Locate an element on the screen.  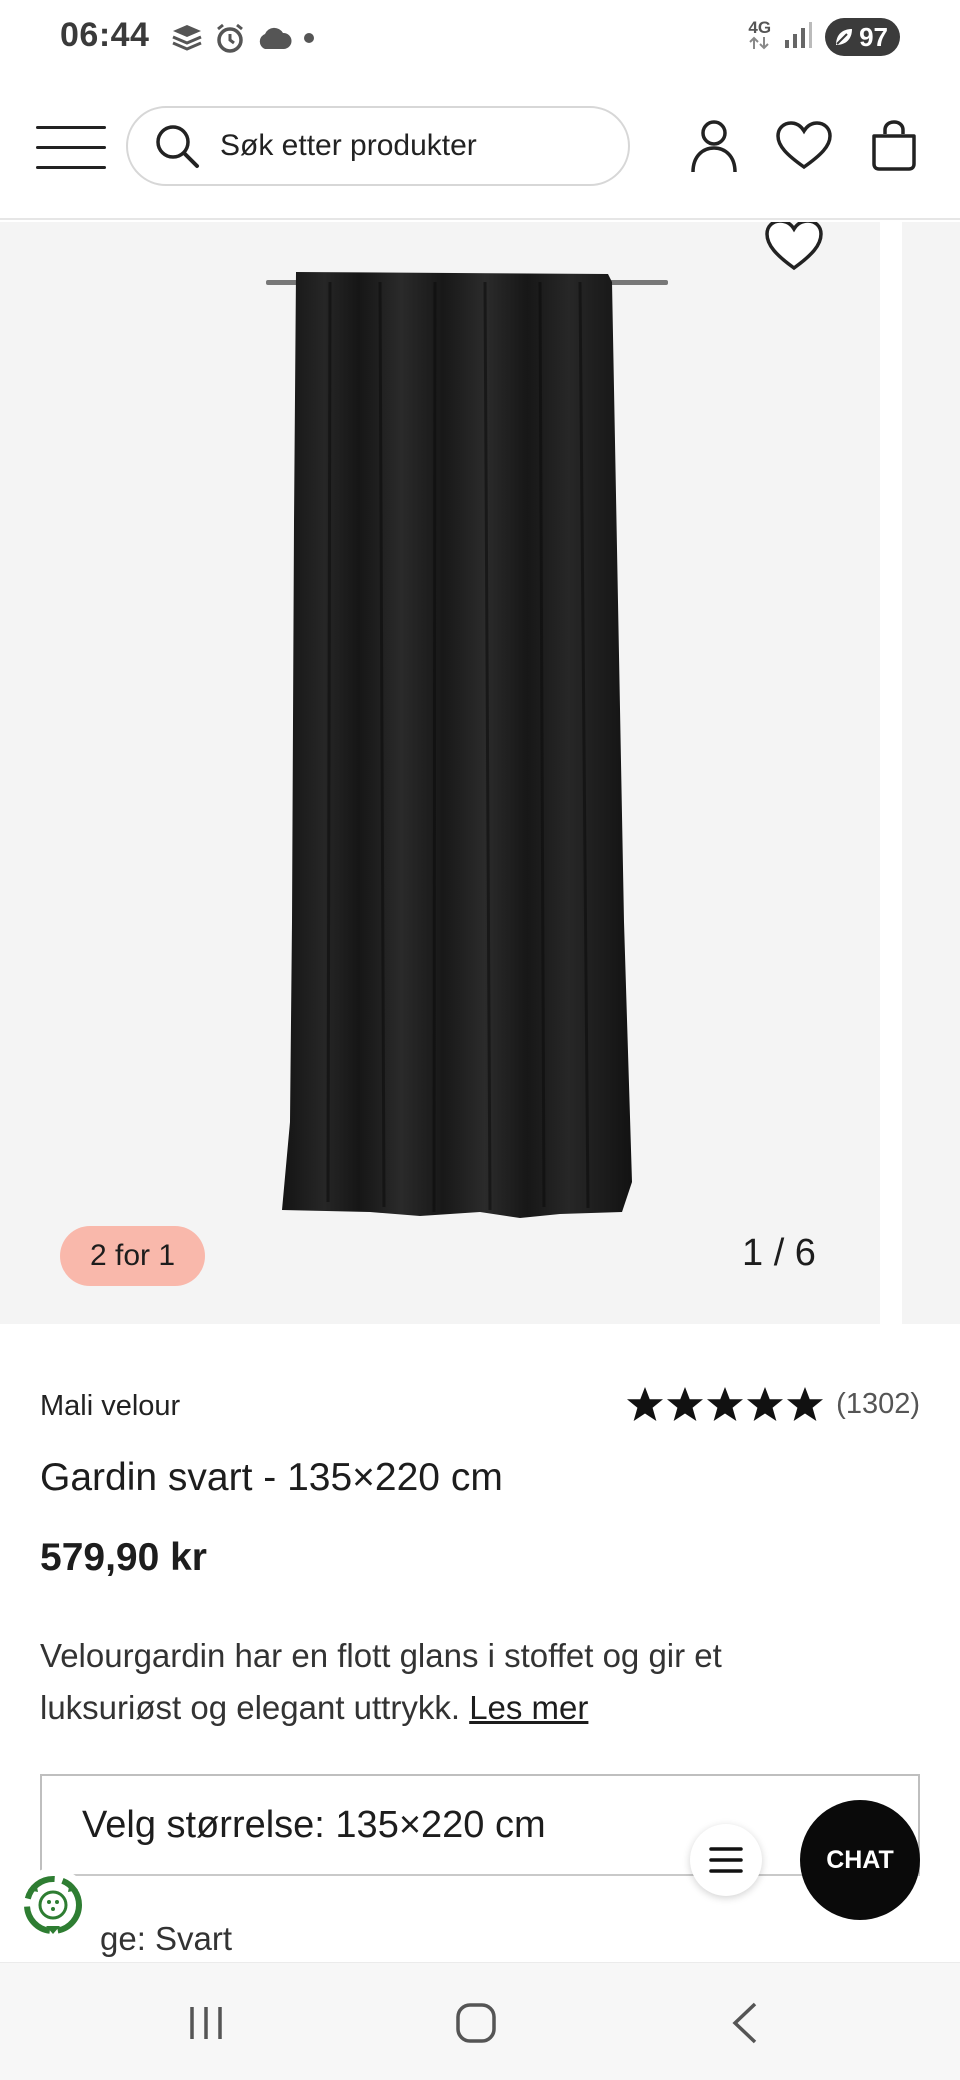
size-selector-border is located at coordinates (480, 1875).